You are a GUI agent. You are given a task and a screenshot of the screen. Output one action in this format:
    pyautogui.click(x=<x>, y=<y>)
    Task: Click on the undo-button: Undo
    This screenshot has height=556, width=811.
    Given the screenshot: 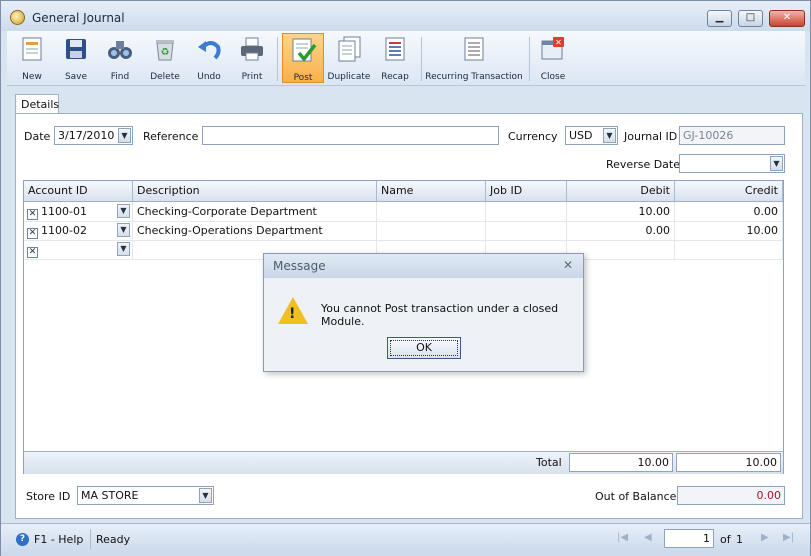 What is the action you would take?
    pyautogui.click(x=209, y=58)
    